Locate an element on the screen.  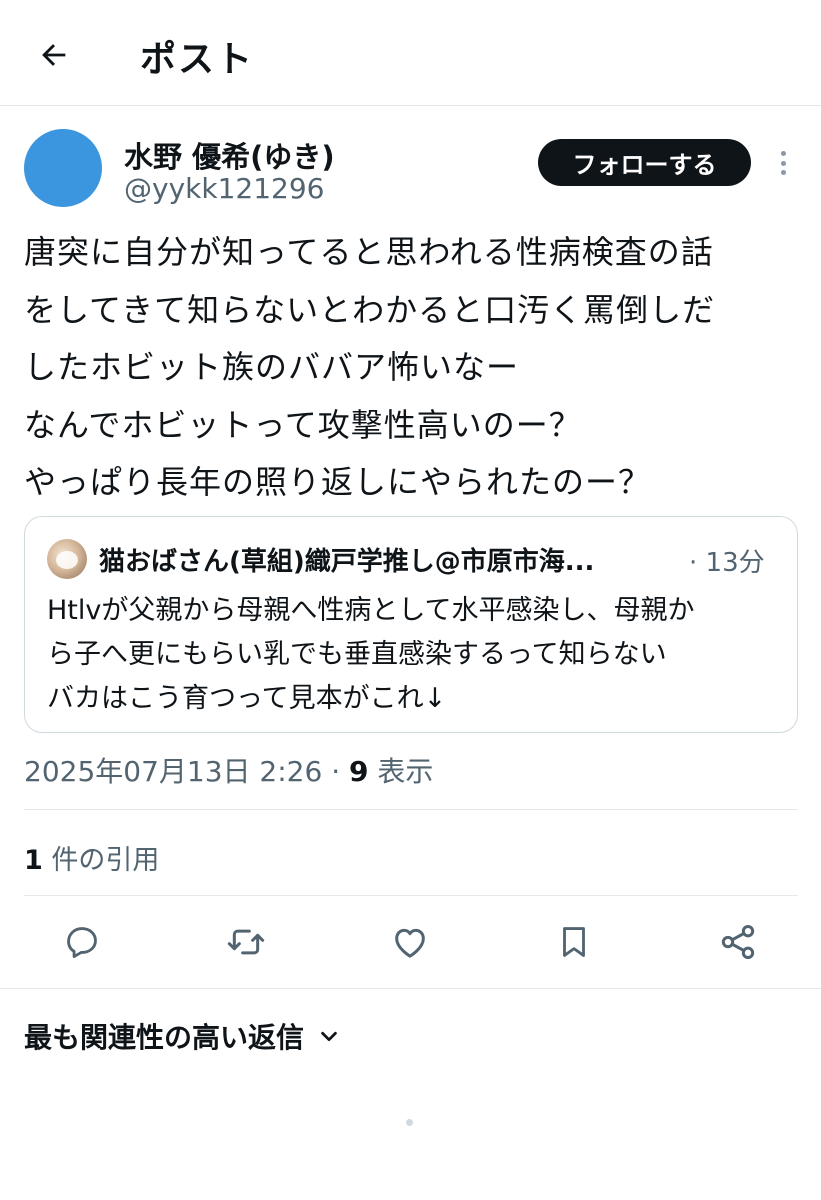
post-meta: 2025年07月13日 2:26 · 9 表示 is located at coordinates (228, 770).